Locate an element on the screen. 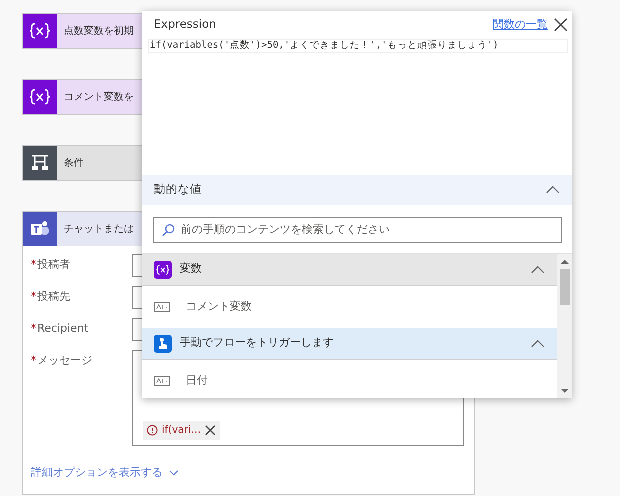 This screenshot has height=496, width=620. field-label: *メッセージ is located at coordinates (62, 361).